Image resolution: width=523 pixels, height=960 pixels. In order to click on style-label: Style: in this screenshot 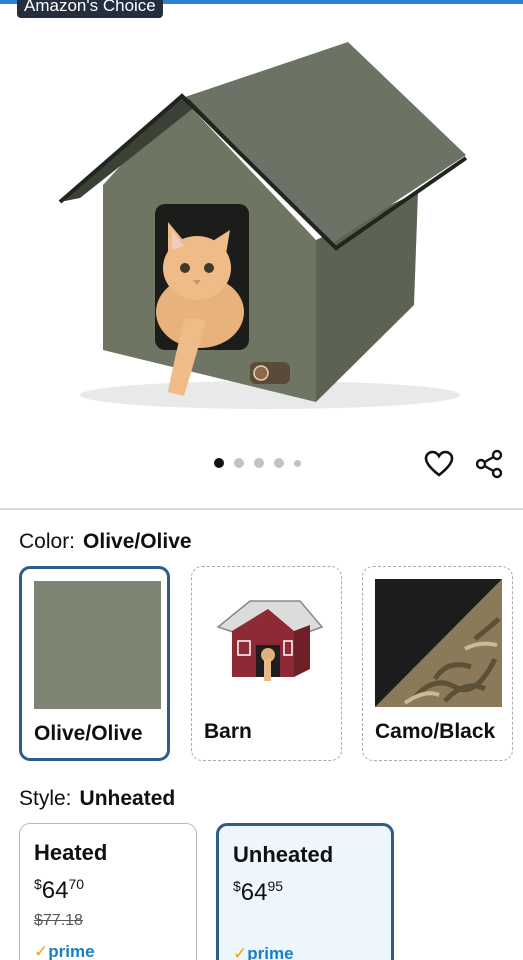, I will do `click(45, 798)`.